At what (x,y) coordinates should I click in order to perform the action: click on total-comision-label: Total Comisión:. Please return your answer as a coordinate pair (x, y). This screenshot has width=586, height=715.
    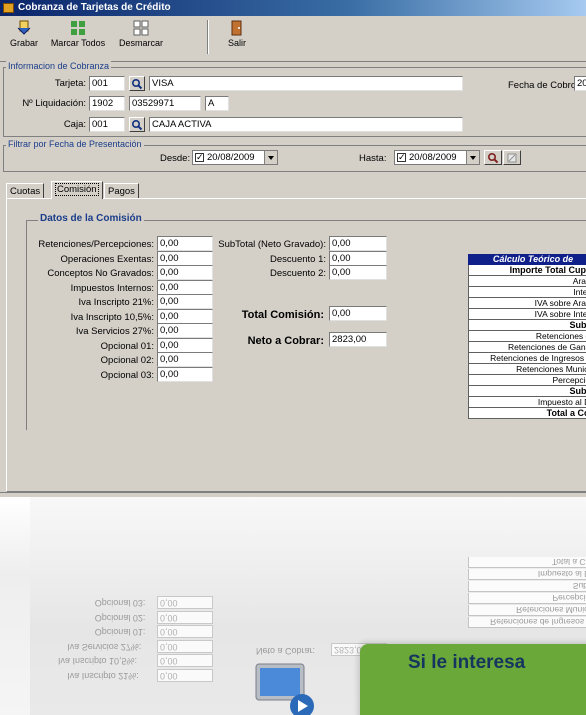
    Looking at the image, I should click on (282, 315).